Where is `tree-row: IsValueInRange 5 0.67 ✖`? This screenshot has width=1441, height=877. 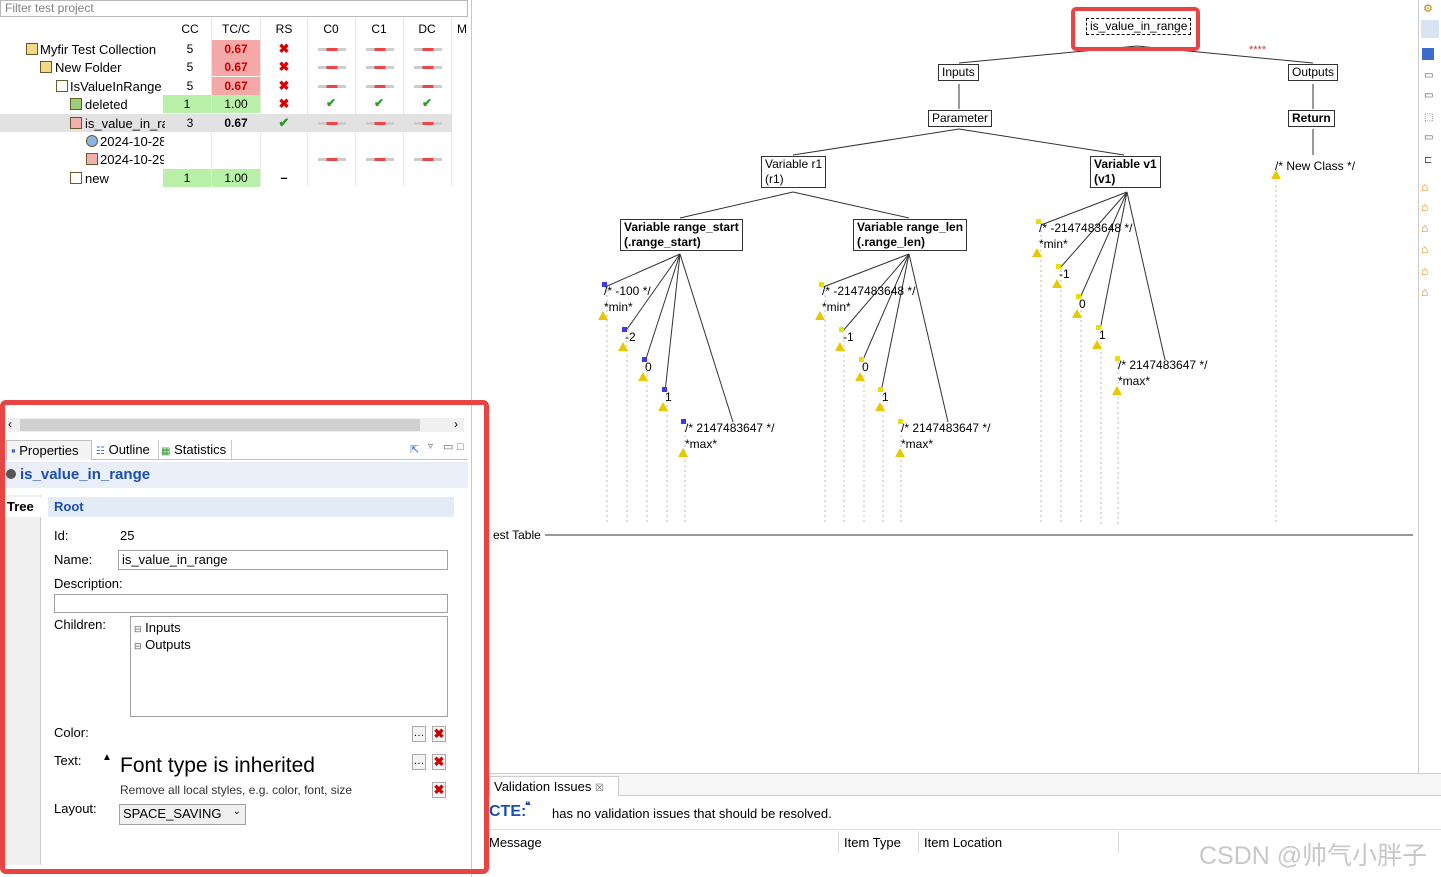 tree-row: IsValueInRange 5 0.67 ✖ is located at coordinates (226, 86).